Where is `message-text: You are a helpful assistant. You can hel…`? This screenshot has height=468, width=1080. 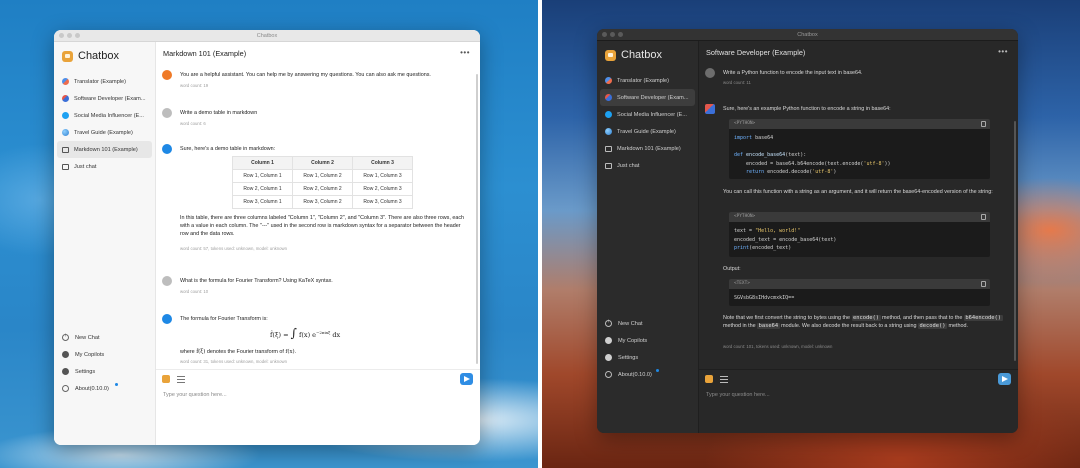
message-text: You are a helpful assistant. You can hel… is located at coordinates (305, 75).